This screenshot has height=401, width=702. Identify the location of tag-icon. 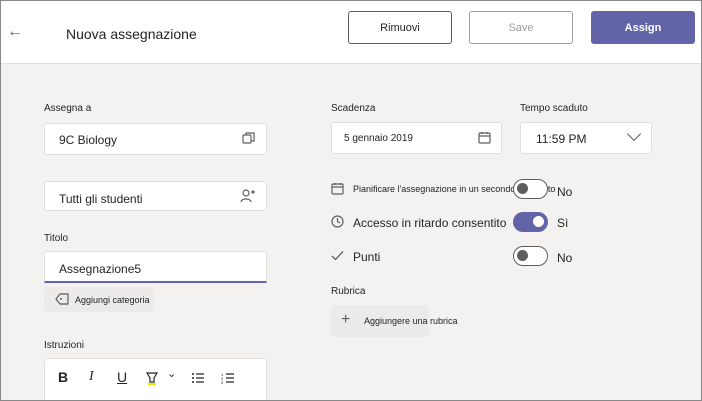
(62, 300).